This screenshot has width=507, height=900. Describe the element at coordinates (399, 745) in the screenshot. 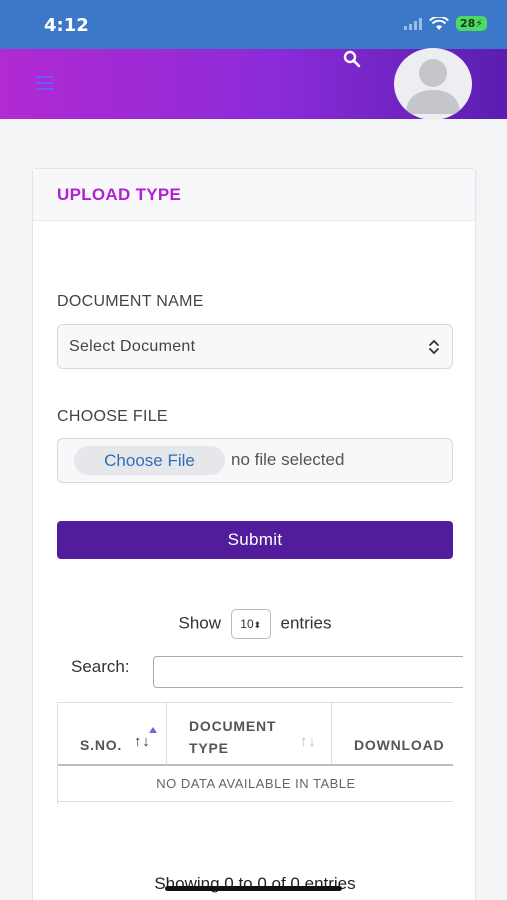

I see `column-header-label: DOWNLOAD` at that location.